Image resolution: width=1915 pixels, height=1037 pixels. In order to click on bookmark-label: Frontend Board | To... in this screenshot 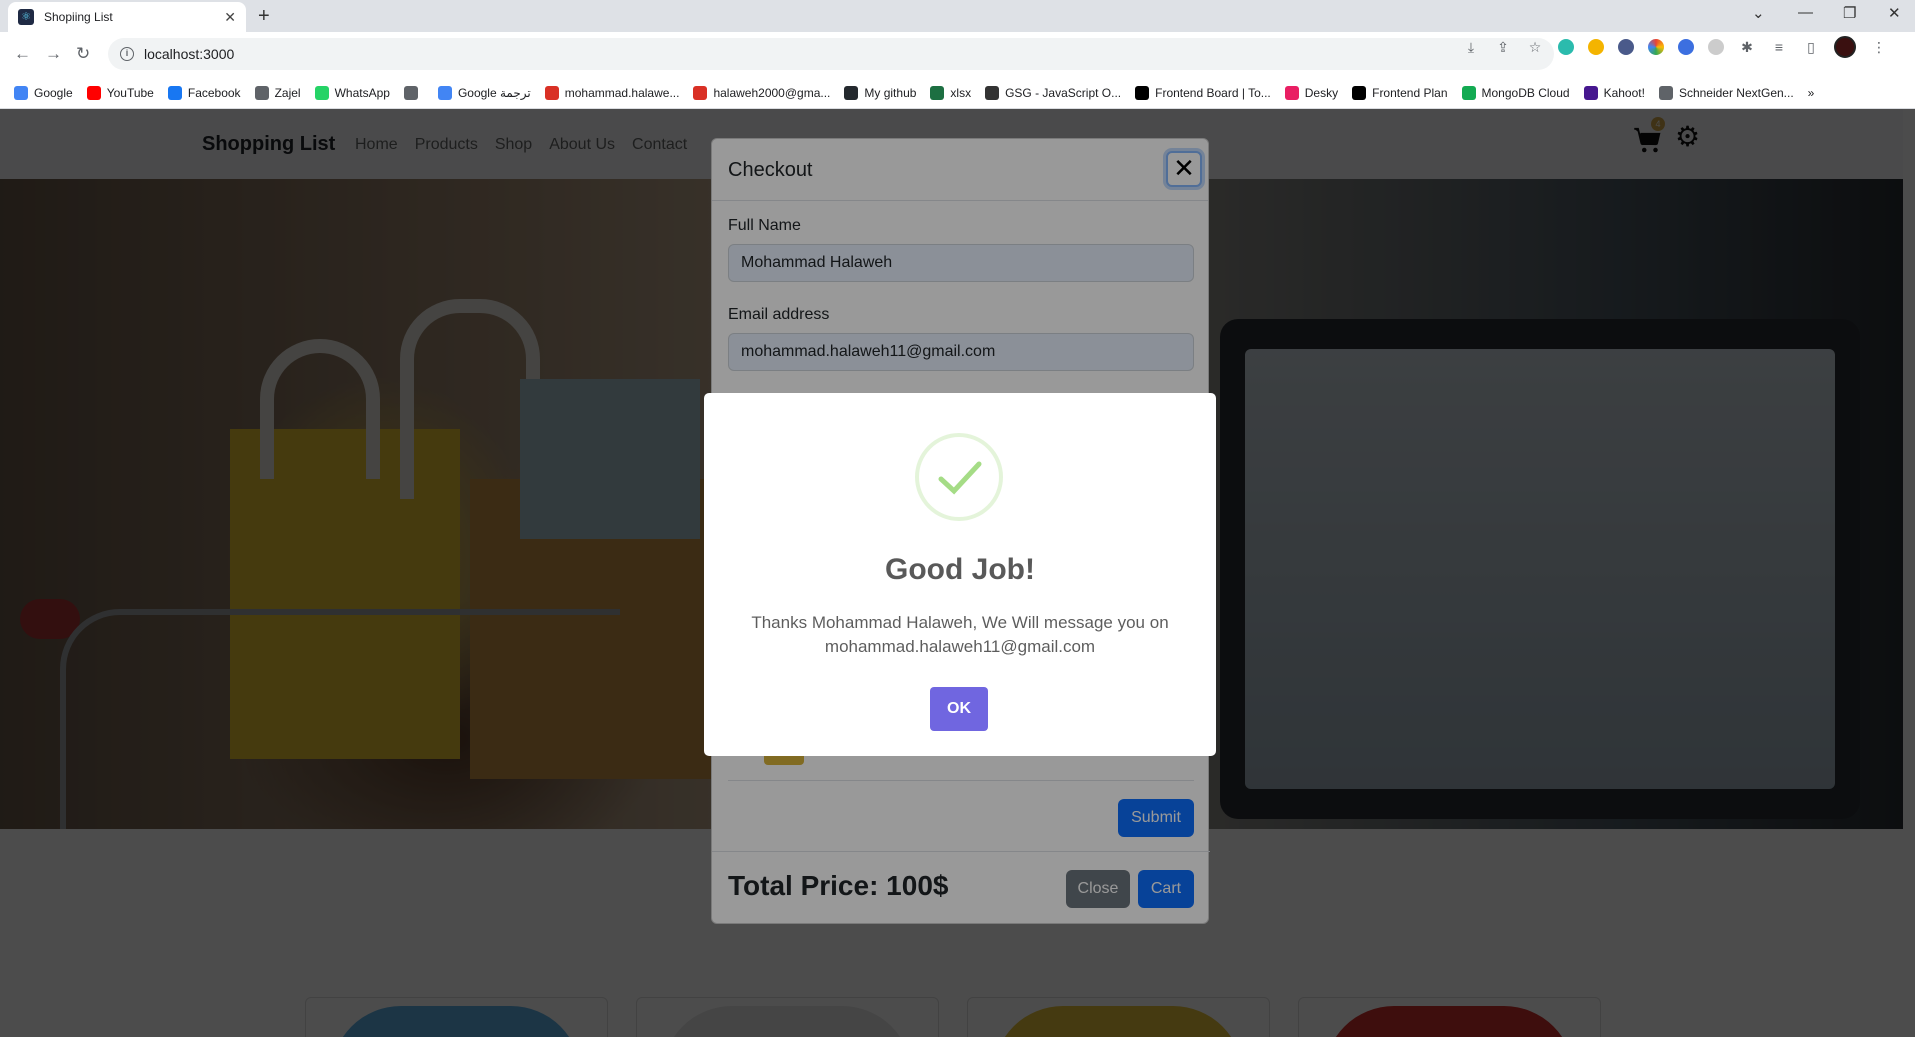, I will do `click(1213, 92)`.